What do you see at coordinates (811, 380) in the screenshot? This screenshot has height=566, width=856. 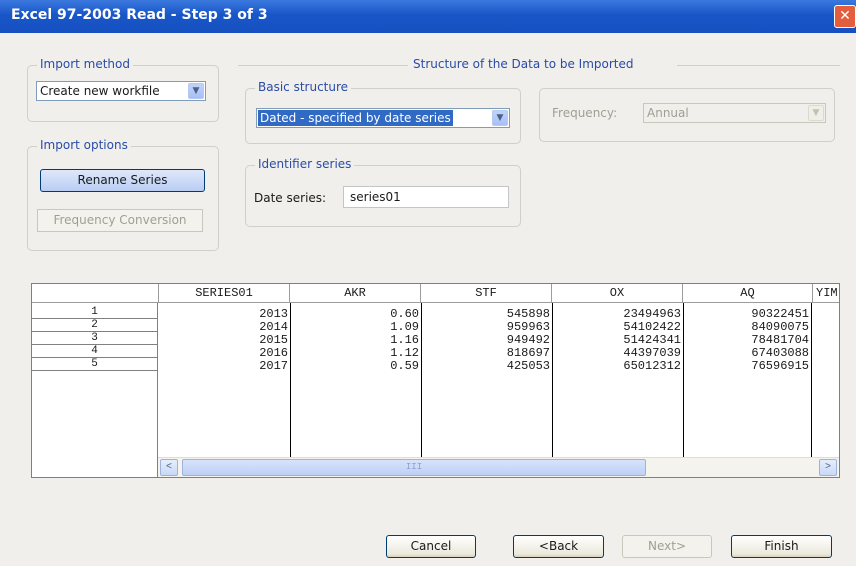 I see `column-divider` at bounding box center [811, 380].